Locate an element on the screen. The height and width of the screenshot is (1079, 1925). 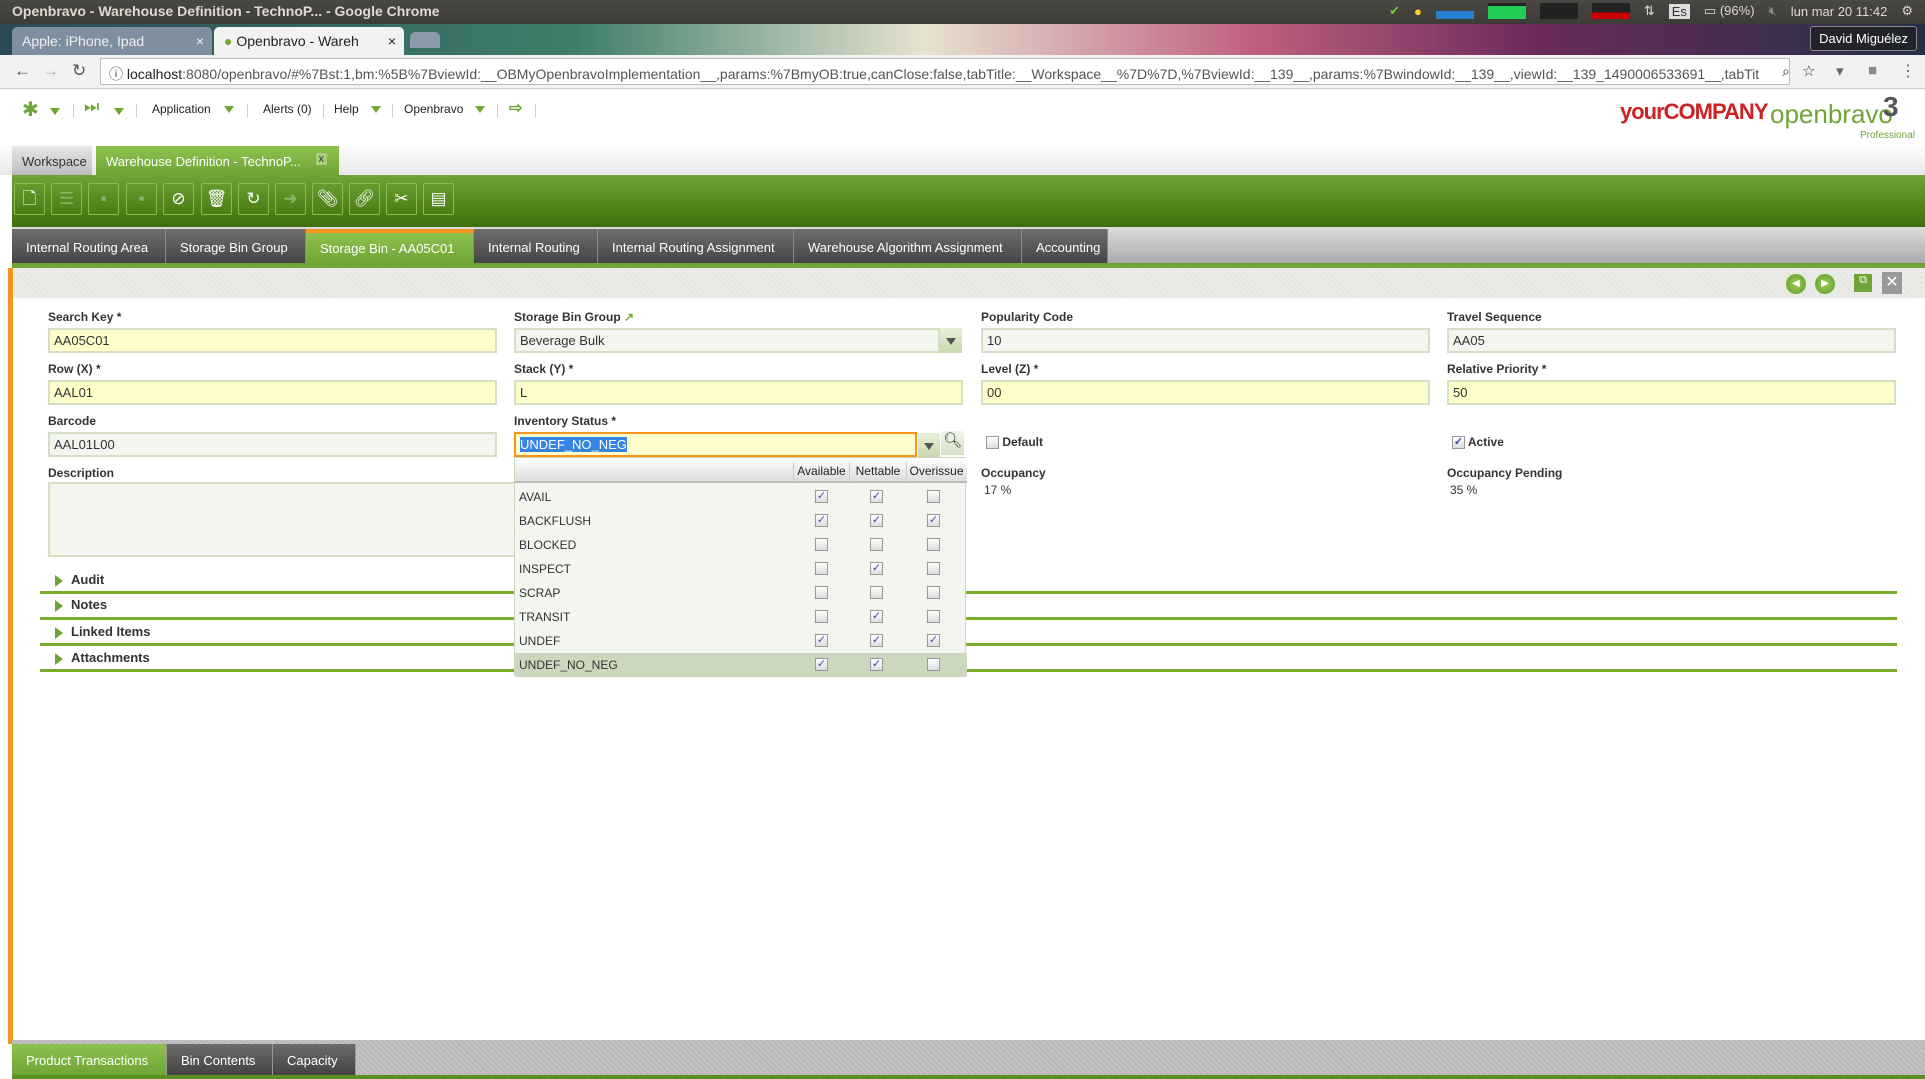
barcode-input: AAL01L00 is located at coordinates (272, 444).